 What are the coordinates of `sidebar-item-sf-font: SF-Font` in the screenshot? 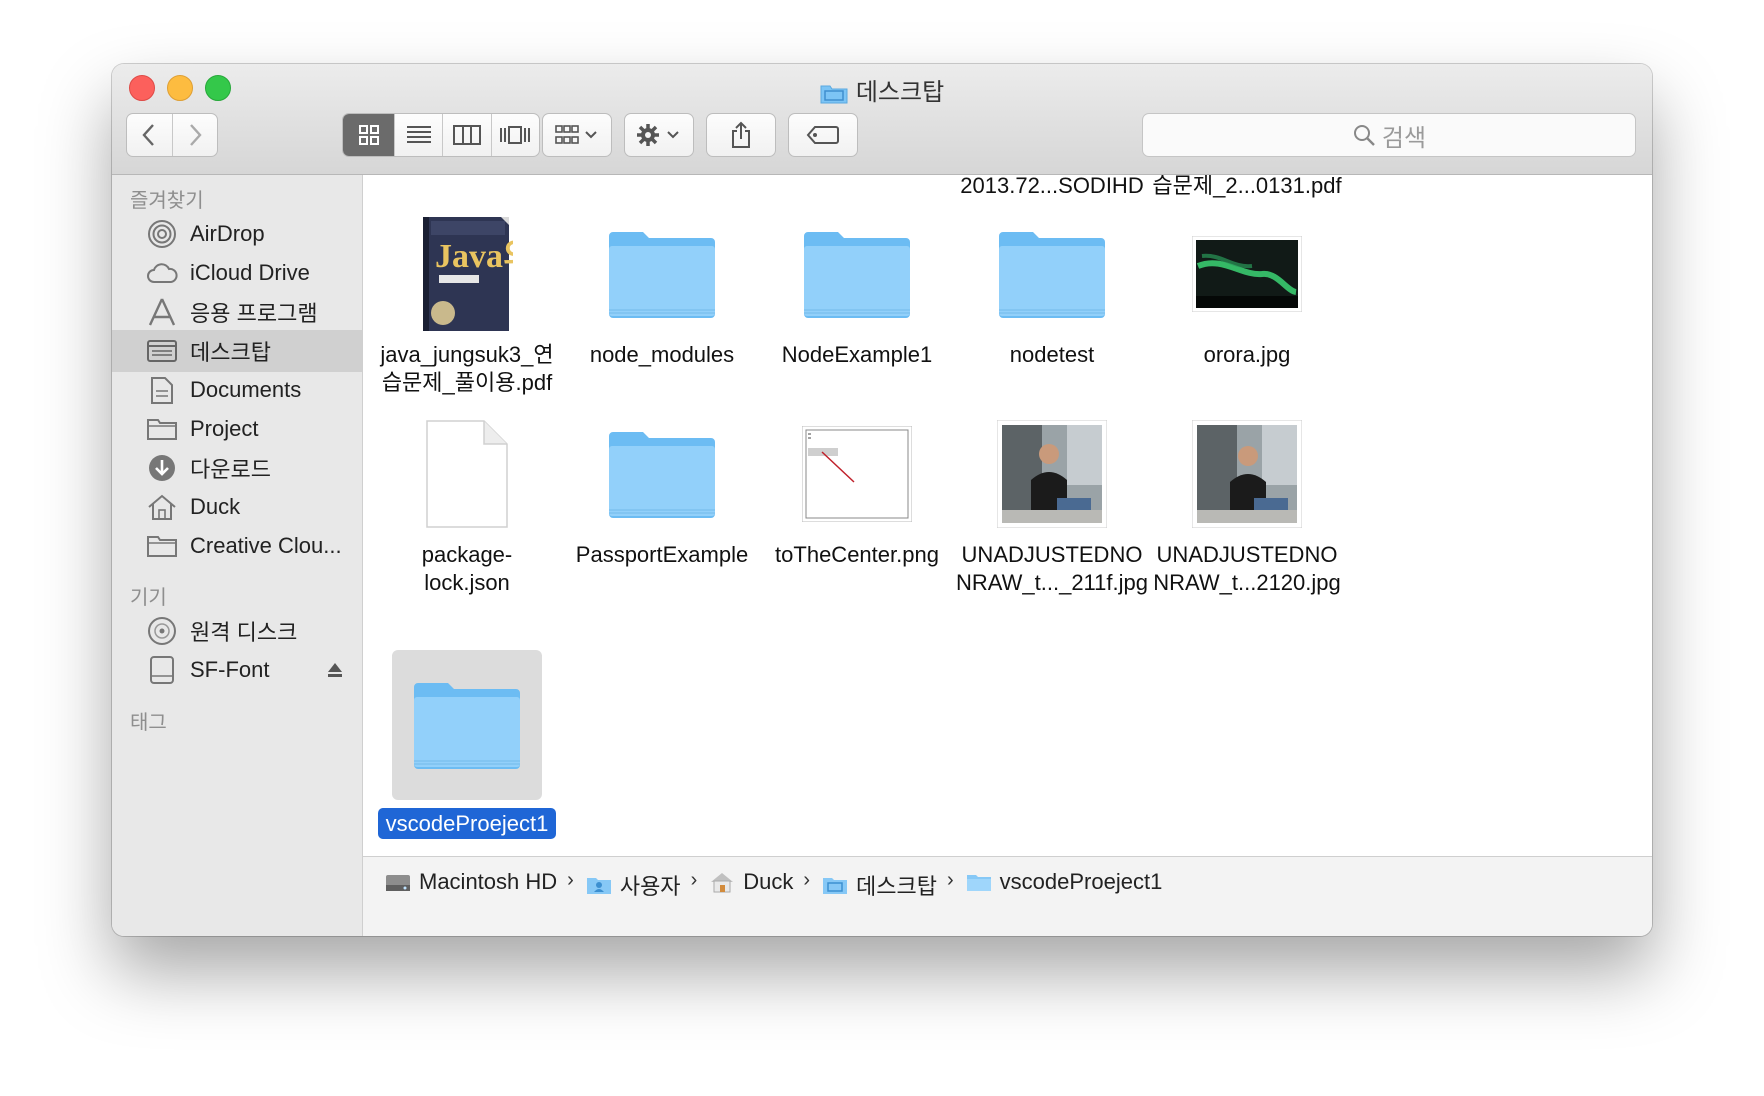 It's located at (237, 670).